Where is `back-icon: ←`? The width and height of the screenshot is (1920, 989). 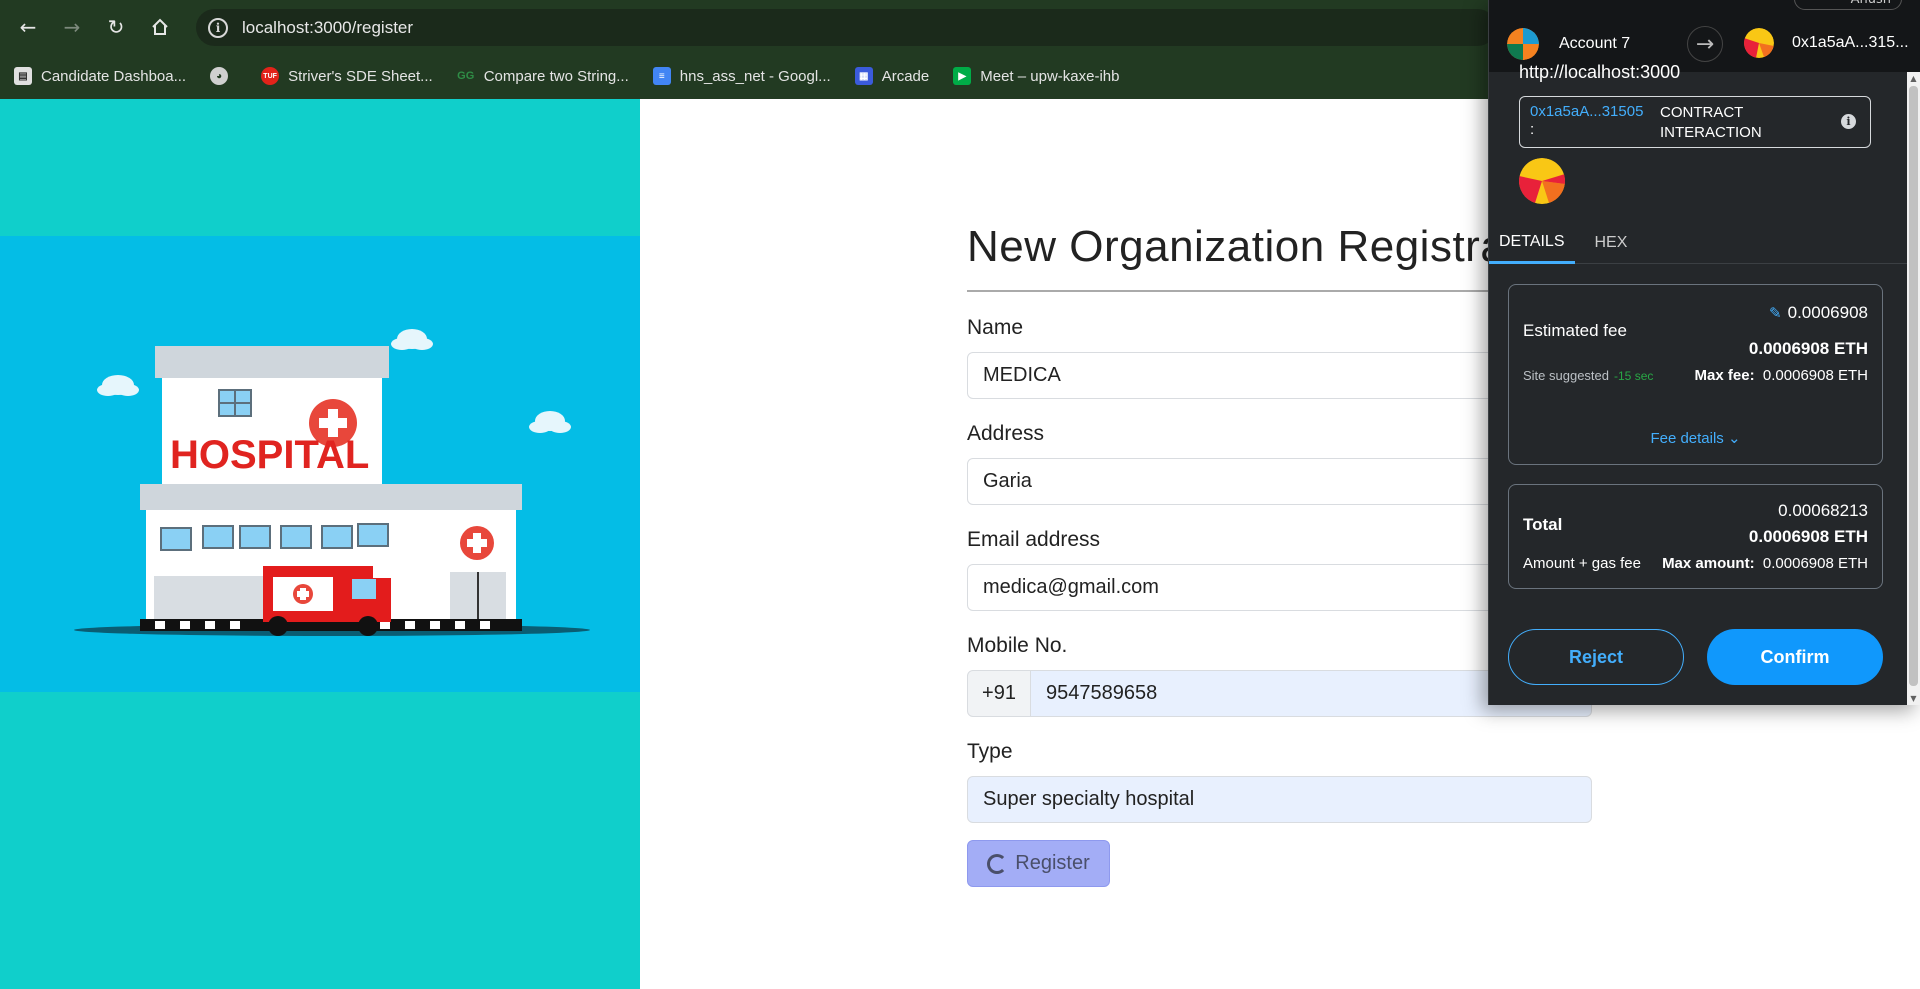
back-icon: ← is located at coordinates (28, 27).